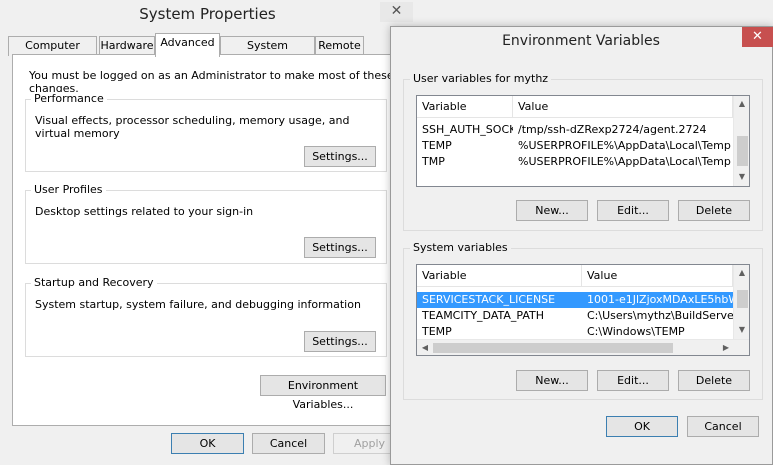 This screenshot has width=773, height=465. Describe the element at coordinates (489, 299) in the screenshot. I see `variable-cell: SERVICESTACK_LICENSE` at that location.